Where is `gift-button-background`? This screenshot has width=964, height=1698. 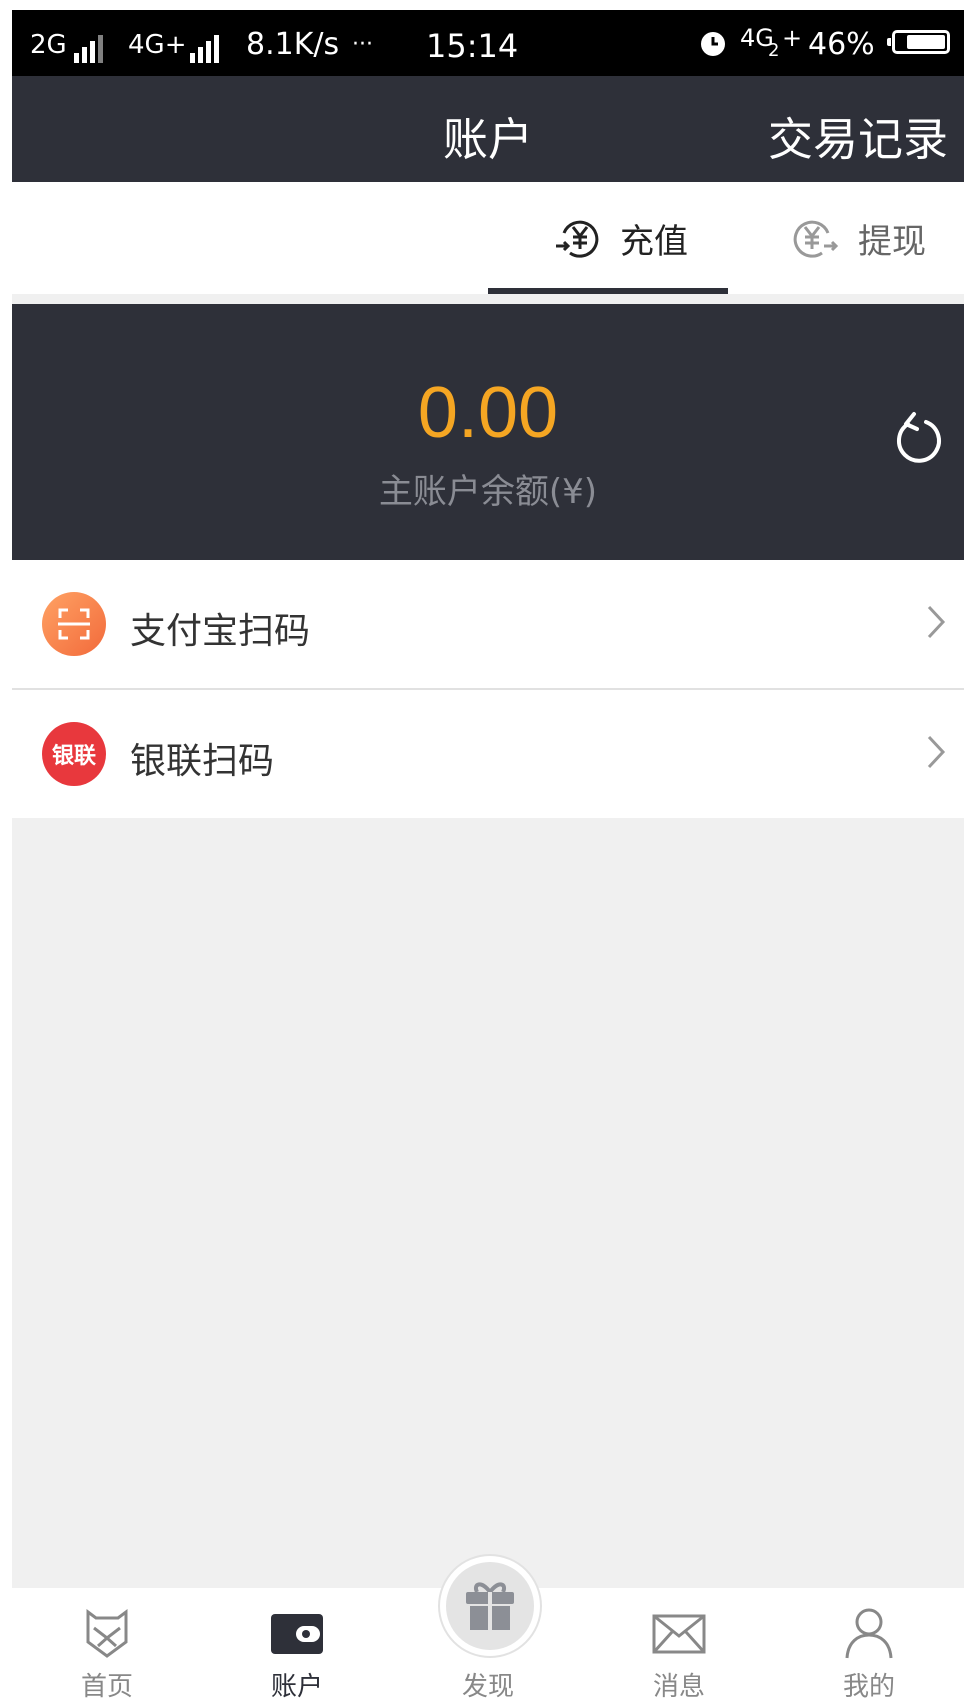 gift-button-background is located at coordinates (490, 1606).